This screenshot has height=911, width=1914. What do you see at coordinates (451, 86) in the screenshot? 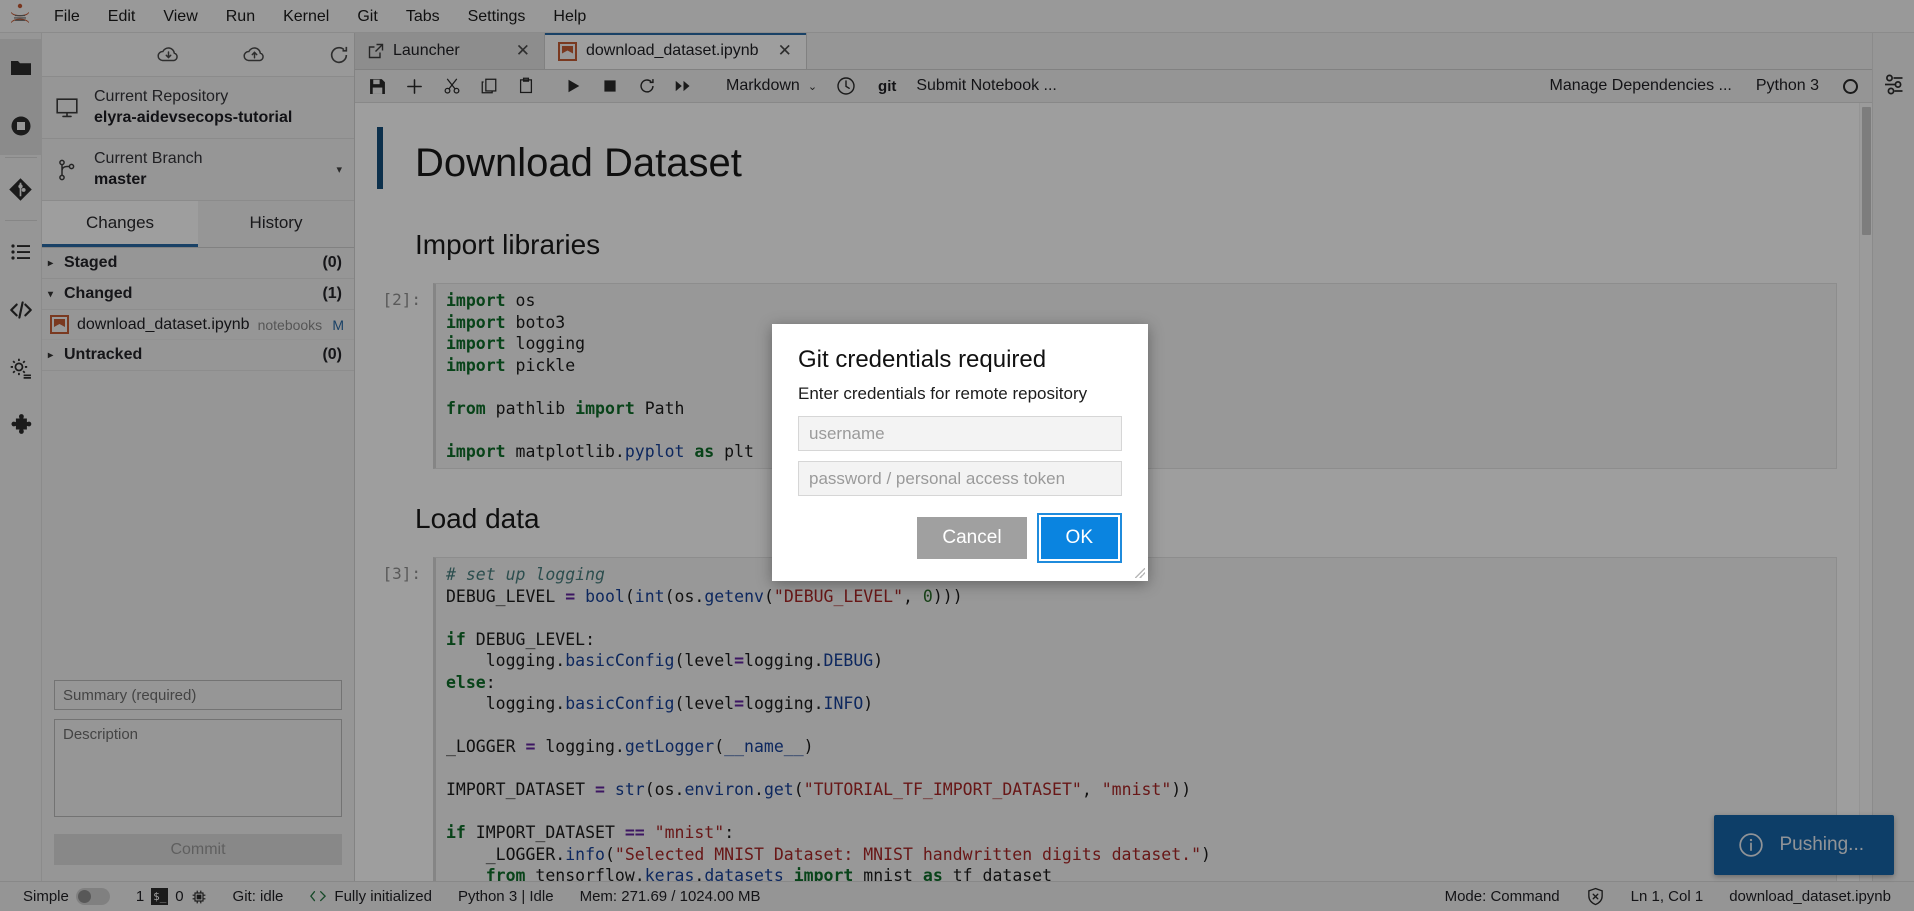
I see `cut-cell-button` at bounding box center [451, 86].